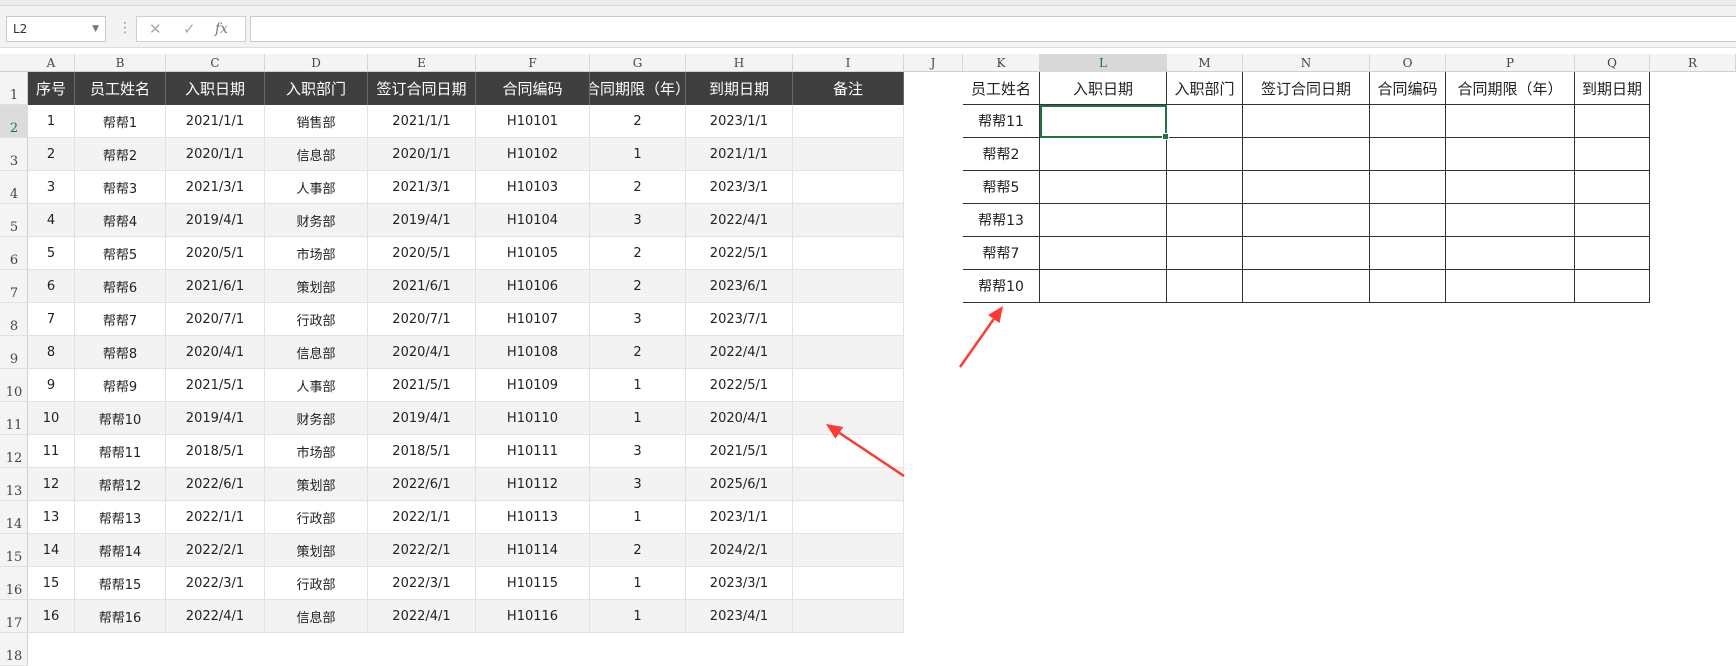  Describe the element at coordinates (865, 451) in the screenshot. I see `arrow-left-up-icon` at that location.